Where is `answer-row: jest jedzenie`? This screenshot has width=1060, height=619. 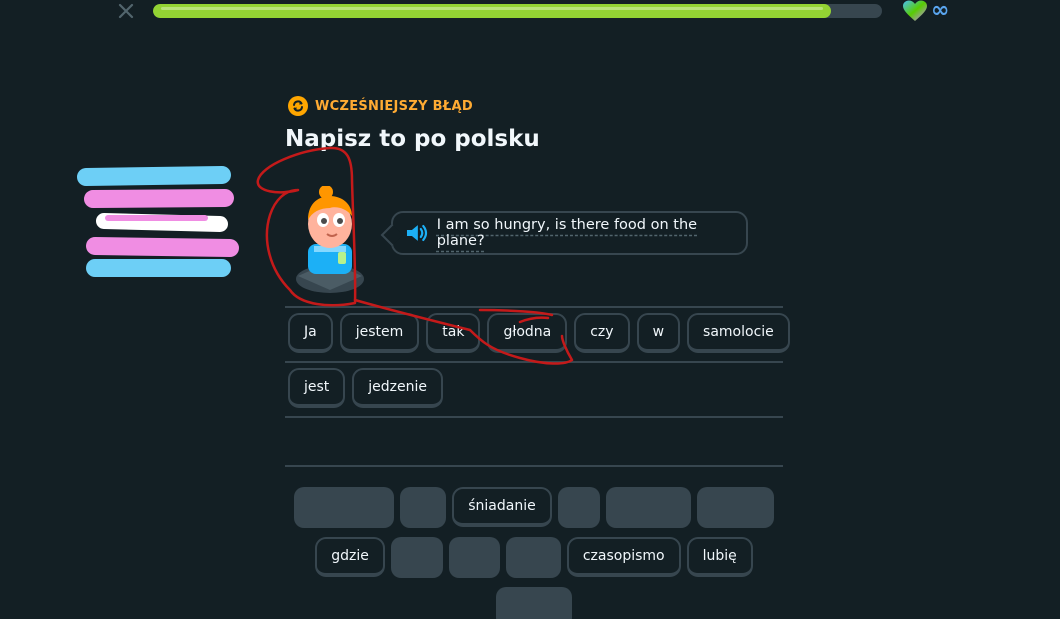 answer-row: jest jedzenie is located at coordinates (534, 387).